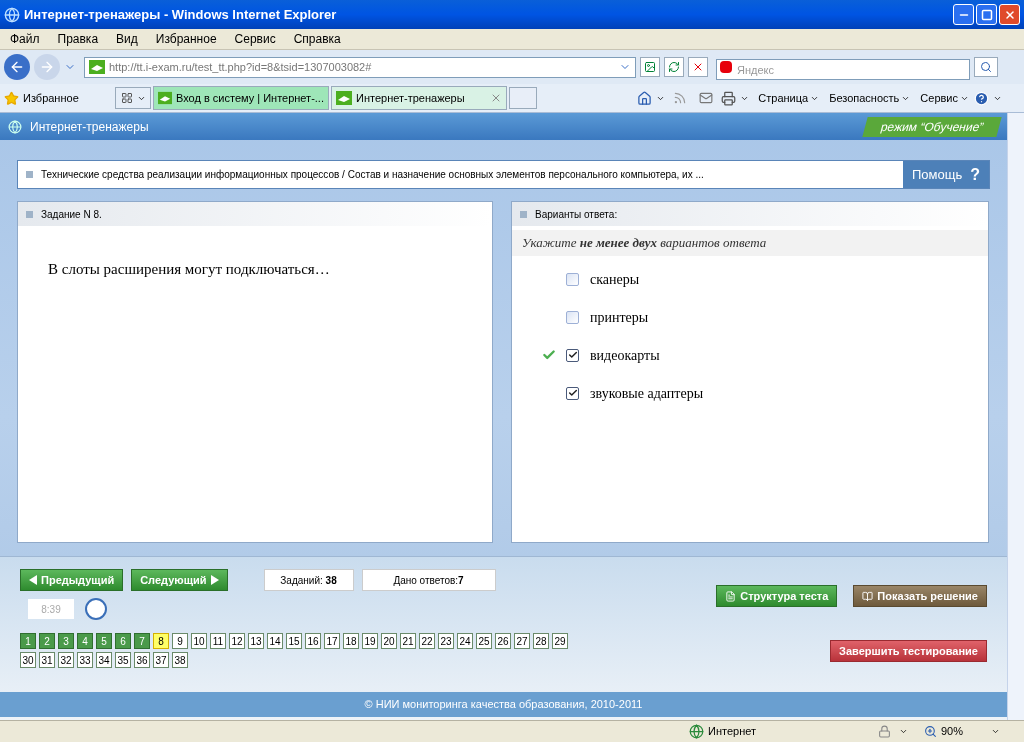 The width and height of the screenshot is (1024, 742). I want to click on task-number: 38, so click(180, 660).